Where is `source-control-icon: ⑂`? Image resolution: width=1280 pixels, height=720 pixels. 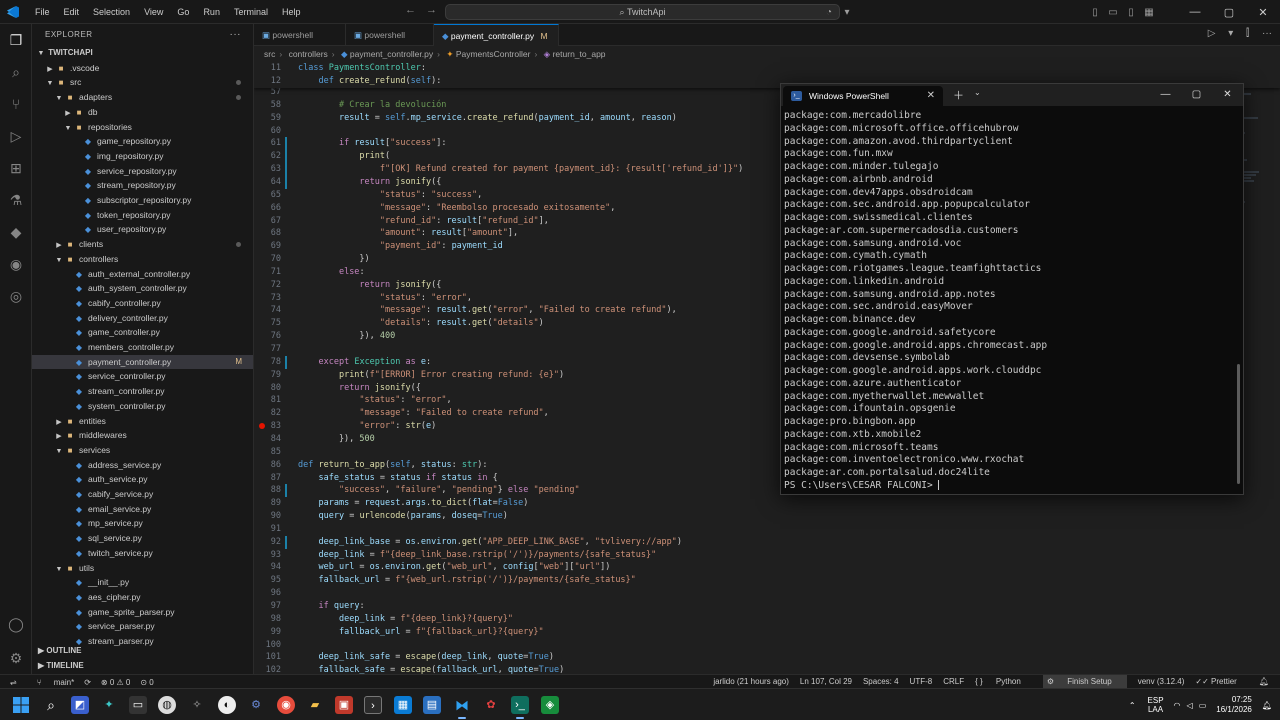 source-control-icon: ⑂ is located at coordinates (16, 104).